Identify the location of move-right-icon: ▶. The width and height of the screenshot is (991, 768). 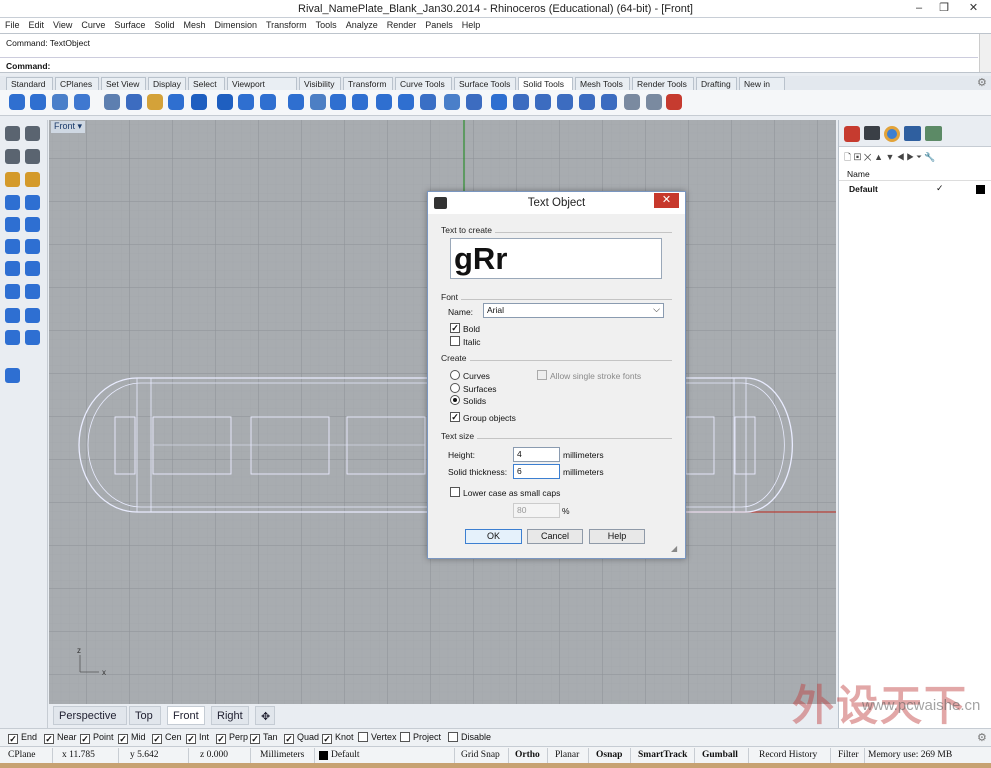
(910, 157).